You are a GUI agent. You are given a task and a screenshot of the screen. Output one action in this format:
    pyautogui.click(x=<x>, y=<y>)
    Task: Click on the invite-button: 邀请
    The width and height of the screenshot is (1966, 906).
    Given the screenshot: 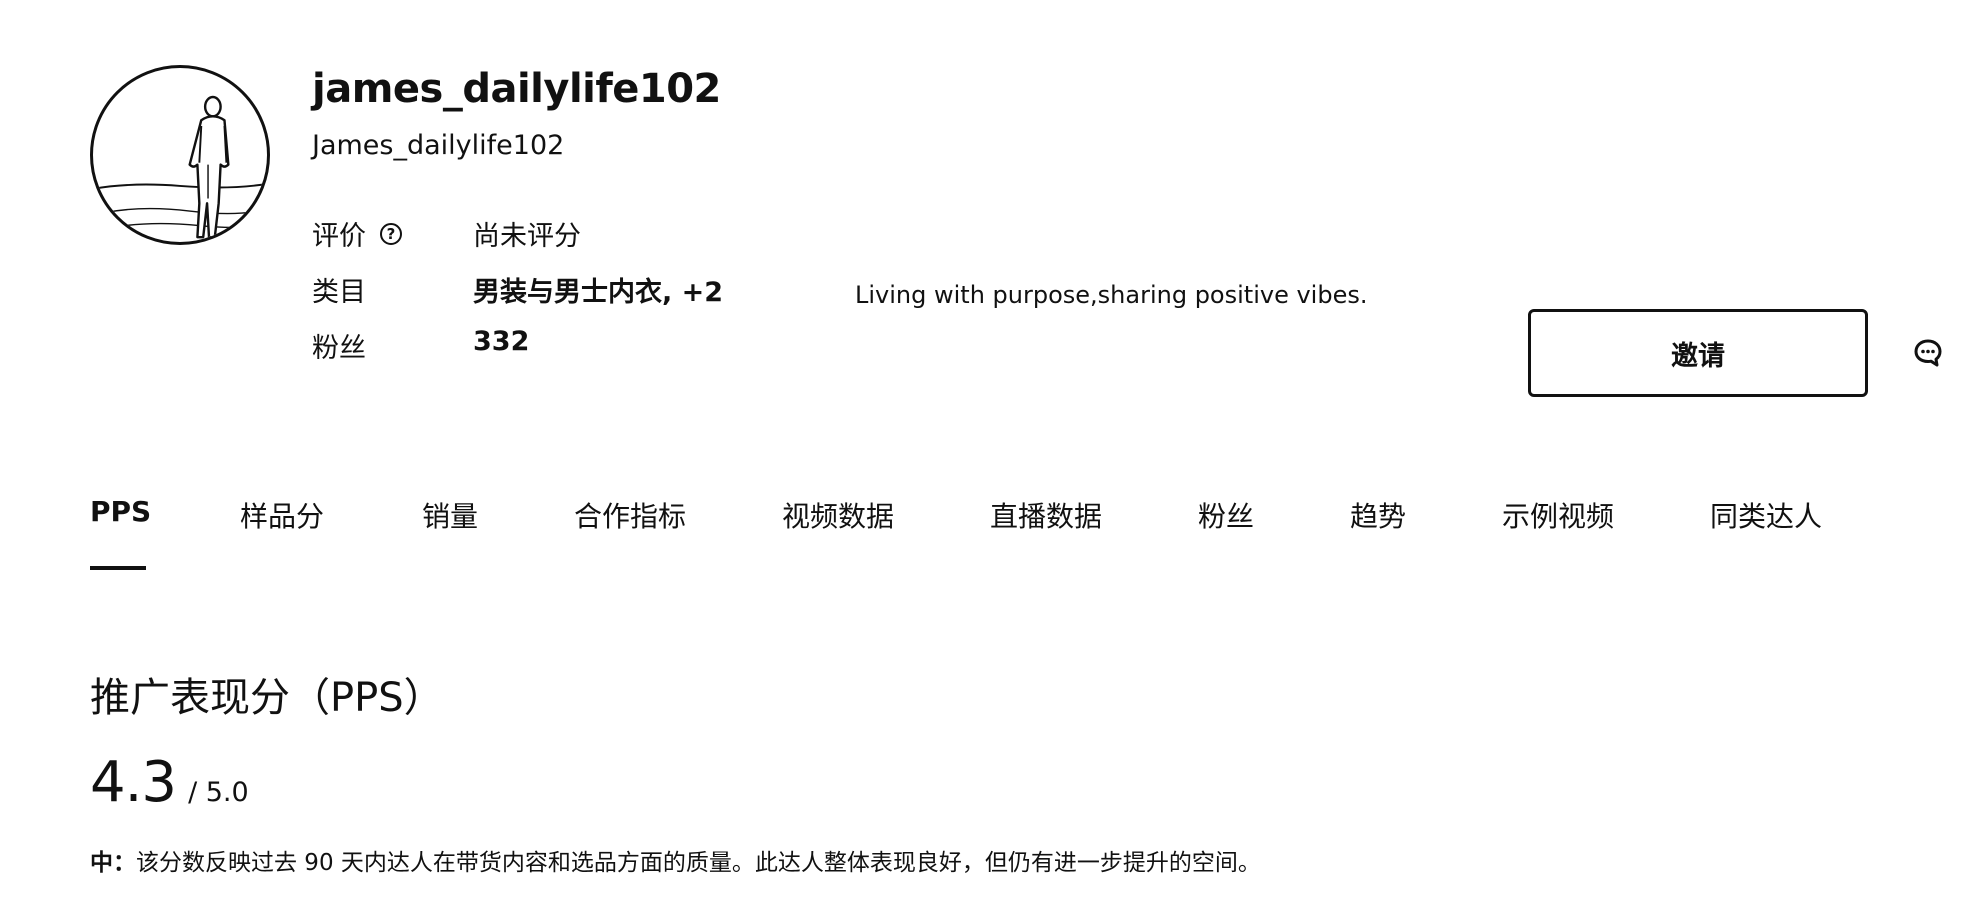 What is the action you would take?
    pyautogui.click(x=1698, y=353)
    